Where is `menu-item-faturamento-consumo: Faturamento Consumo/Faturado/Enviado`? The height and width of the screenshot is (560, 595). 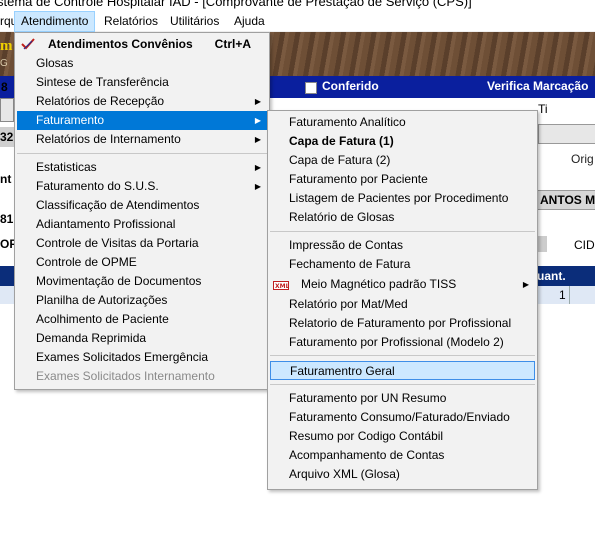
menu-item-faturamento-consumo: Faturamento Consumo/Faturado/Enviado is located at coordinates (402, 417).